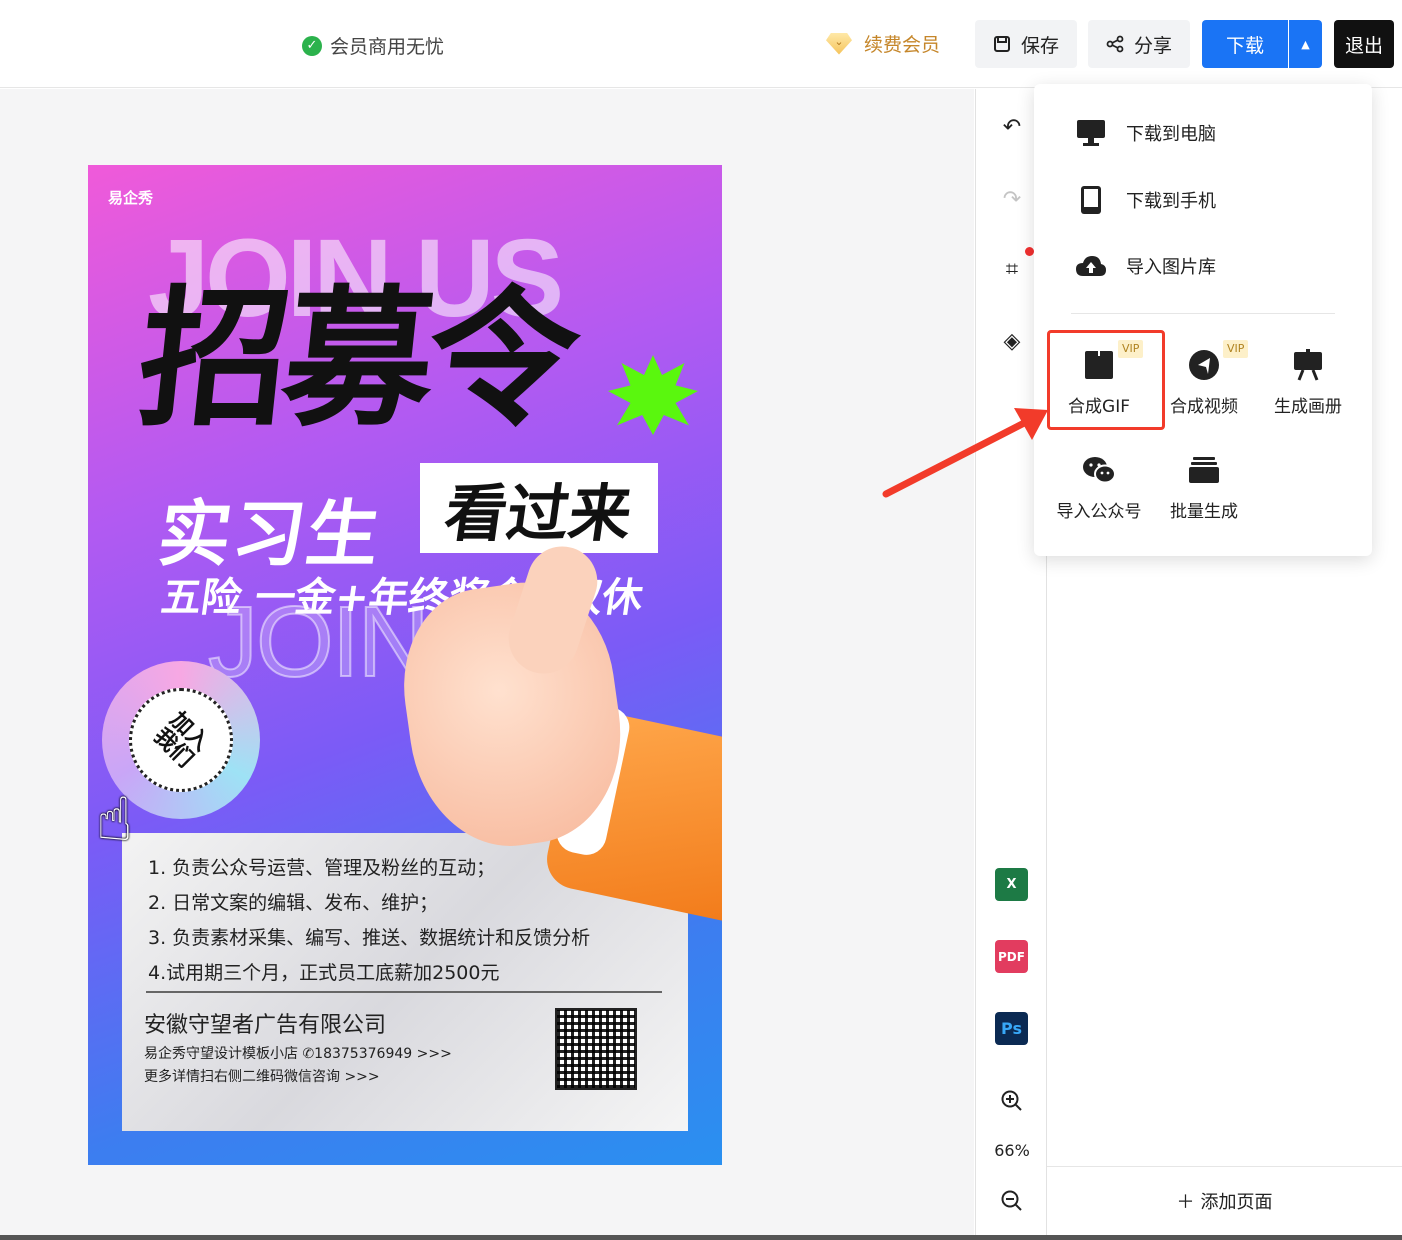 Image resolution: width=1402 pixels, height=1240 pixels. What do you see at coordinates (1236, 1202) in the screenshot?
I see `add-page-label: 添加页面` at bounding box center [1236, 1202].